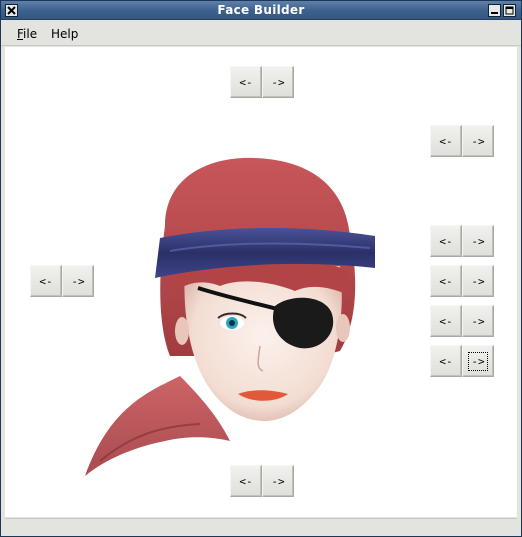 This screenshot has width=522, height=537. What do you see at coordinates (478, 141) in the screenshot?
I see `next-button-right-1: ->` at bounding box center [478, 141].